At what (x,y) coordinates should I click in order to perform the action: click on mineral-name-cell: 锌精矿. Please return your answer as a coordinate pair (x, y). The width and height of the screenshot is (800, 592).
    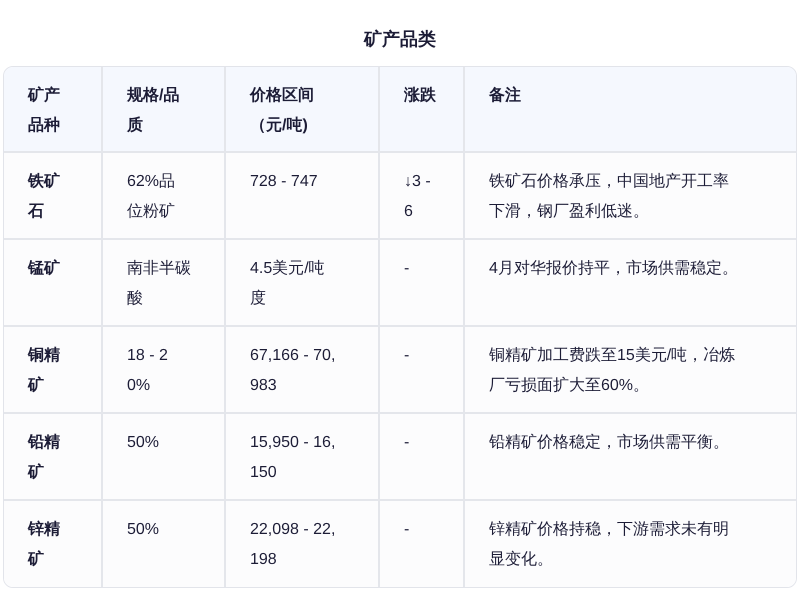
    Looking at the image, I should click on (53, 543).